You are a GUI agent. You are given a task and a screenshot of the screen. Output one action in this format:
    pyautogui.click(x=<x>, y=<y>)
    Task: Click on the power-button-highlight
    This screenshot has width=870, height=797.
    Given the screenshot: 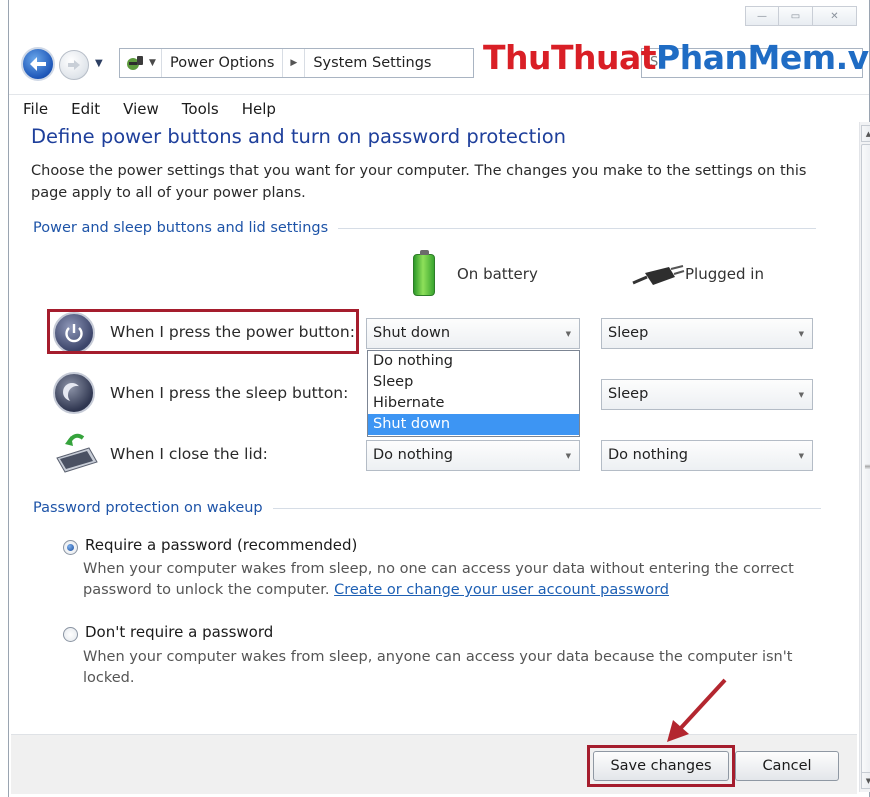 What is the action you would take?
    pyautogui.click(x=203, y=331)
    